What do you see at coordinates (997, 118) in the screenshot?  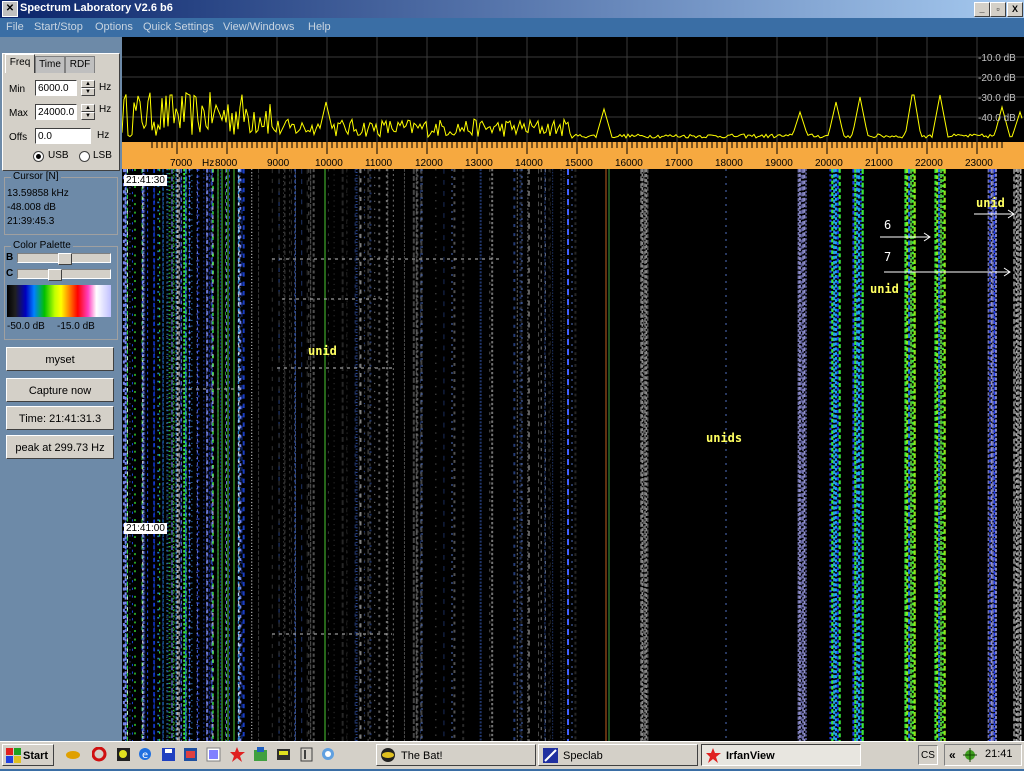 I see `db-label-40: -40.0 dB` at bounding box center [997, 118].